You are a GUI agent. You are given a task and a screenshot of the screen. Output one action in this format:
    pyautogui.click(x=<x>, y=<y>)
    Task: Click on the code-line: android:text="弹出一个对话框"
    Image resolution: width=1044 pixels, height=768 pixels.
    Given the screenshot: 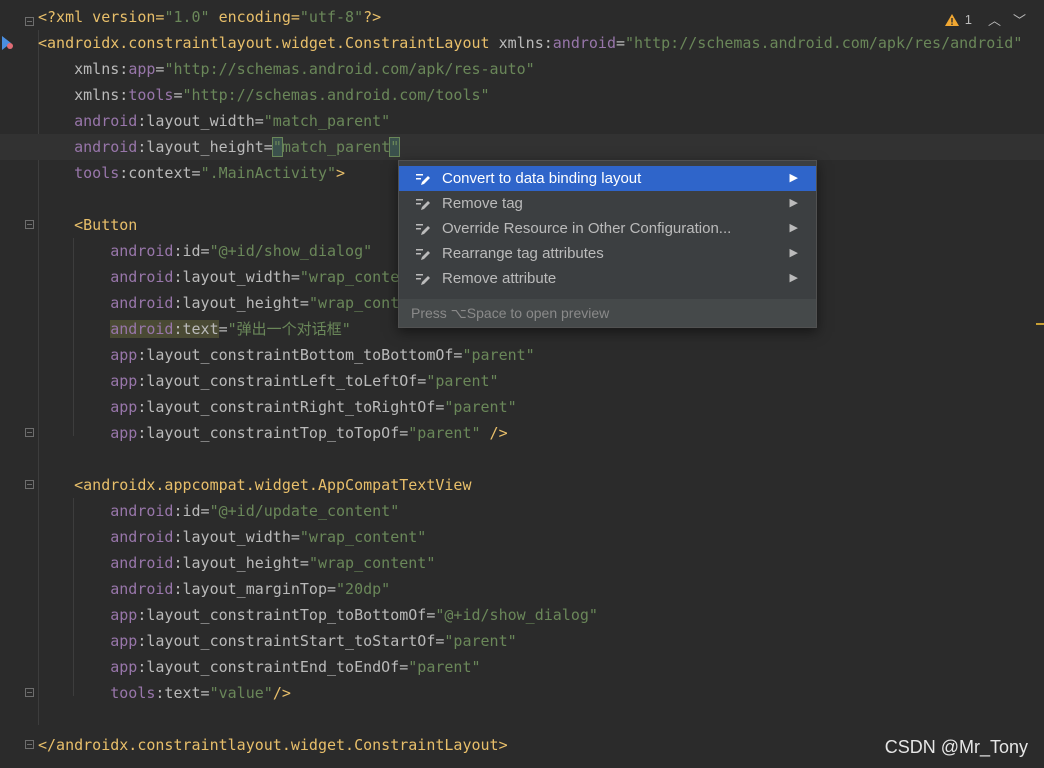 What is the action you would take?
    pyautogui.click(x=194, y=329)
    